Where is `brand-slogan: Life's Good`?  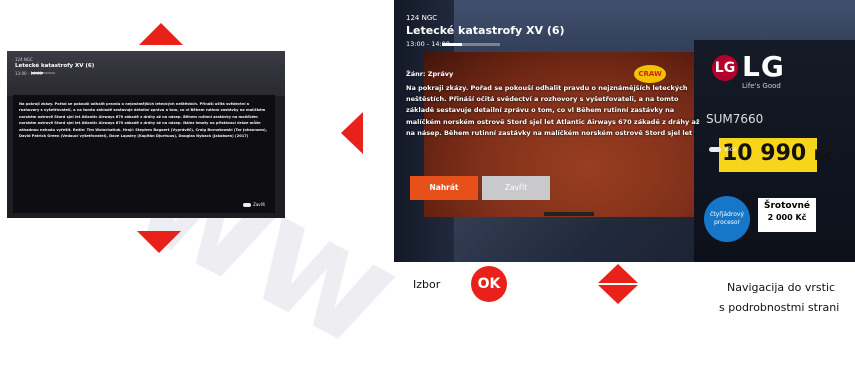
brand-slogan: Life's Good is located at coordinates (761, 86).